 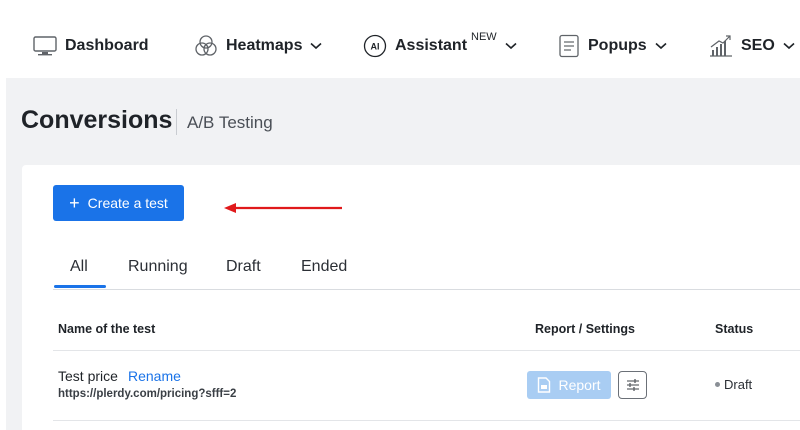 I want to click on monitor-icon, so click(x=45, y=46).